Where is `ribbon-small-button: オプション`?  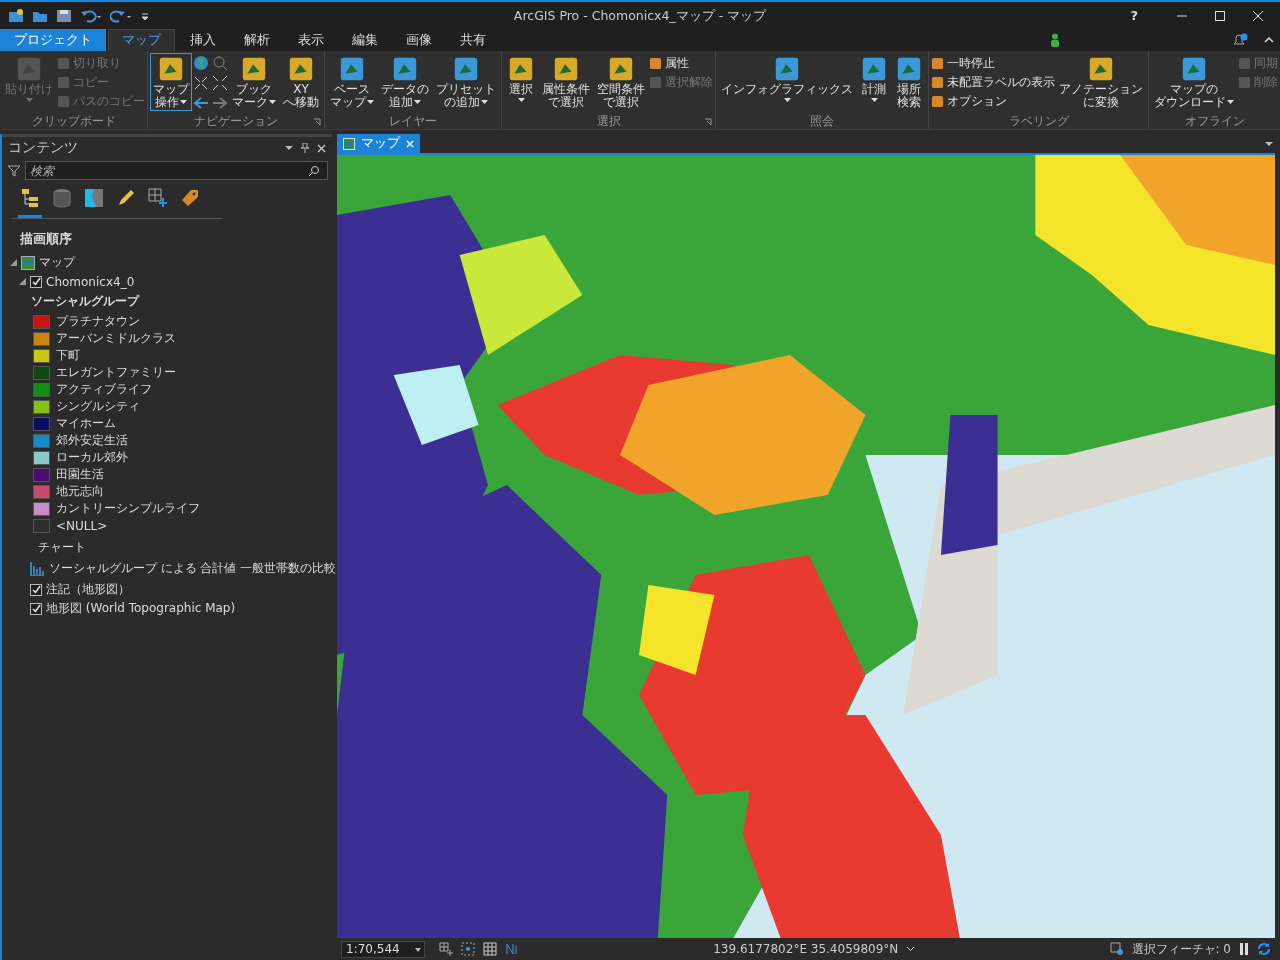
ribbon-small-button: オプション is located at coordinates (993, 101).